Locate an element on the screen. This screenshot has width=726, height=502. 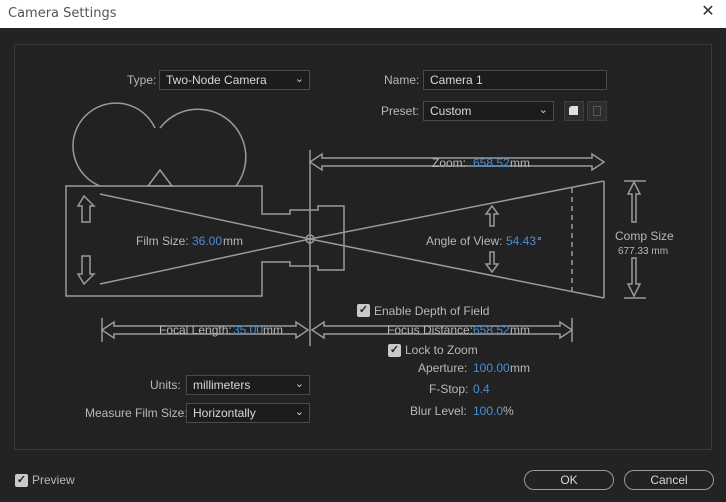
focal-length-label: Focal Length: is located at coordinates (195, 330).